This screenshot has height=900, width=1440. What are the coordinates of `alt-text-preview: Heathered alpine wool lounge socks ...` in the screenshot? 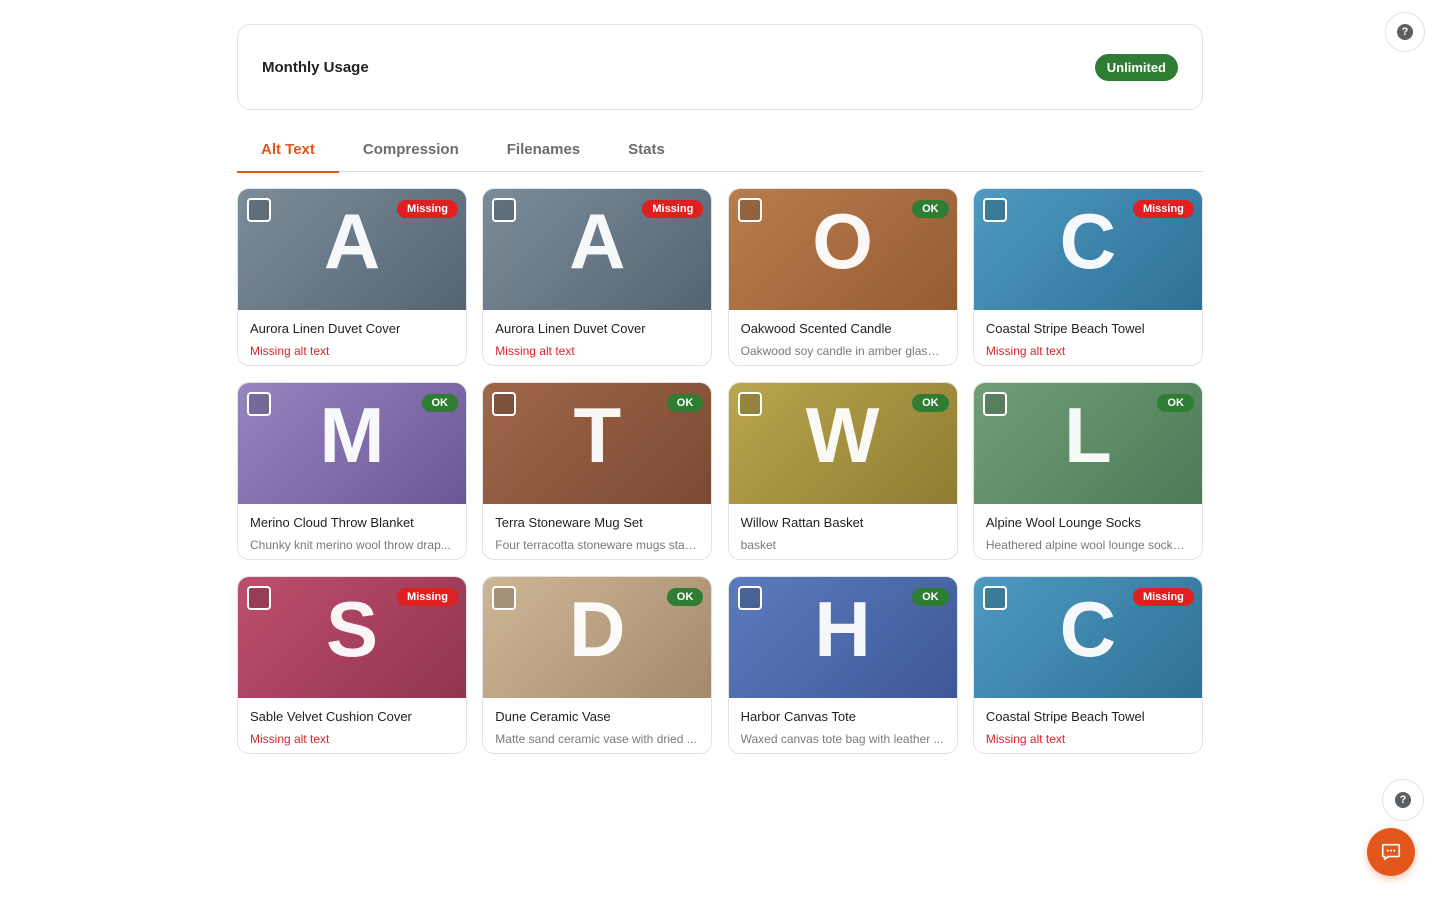 It's located at (1087, 545).